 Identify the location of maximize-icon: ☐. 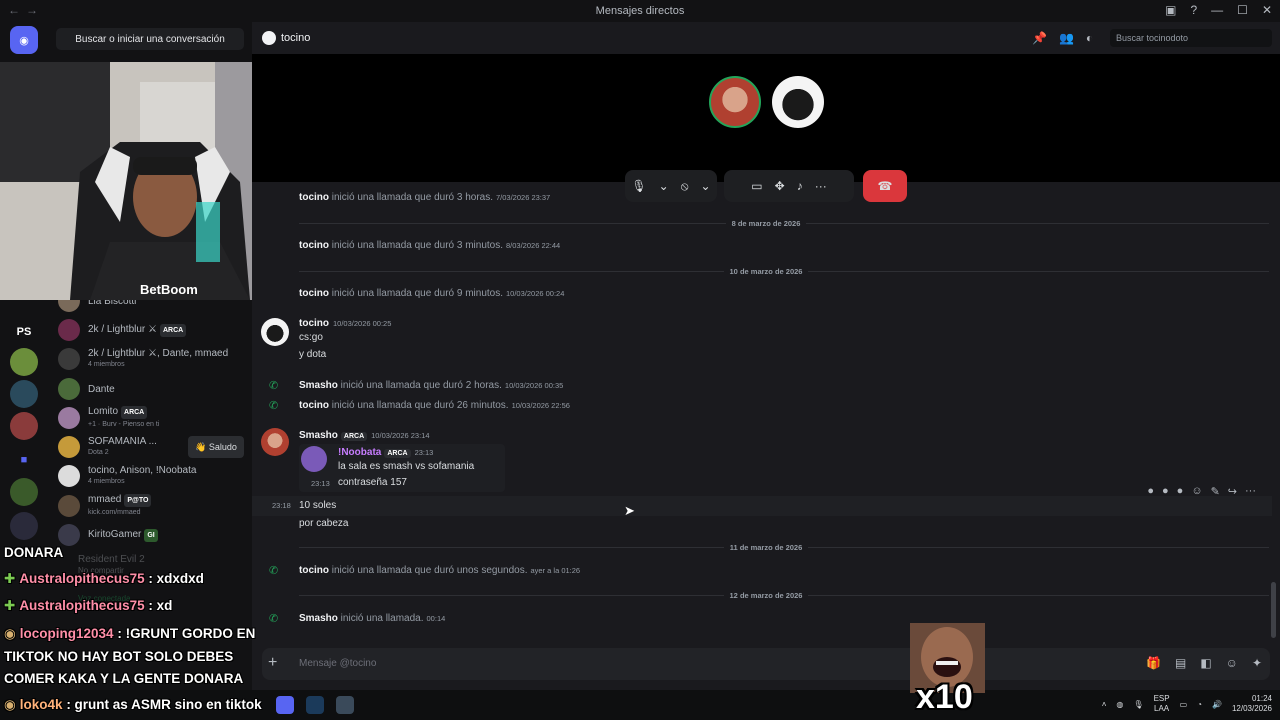
(1242, 10).